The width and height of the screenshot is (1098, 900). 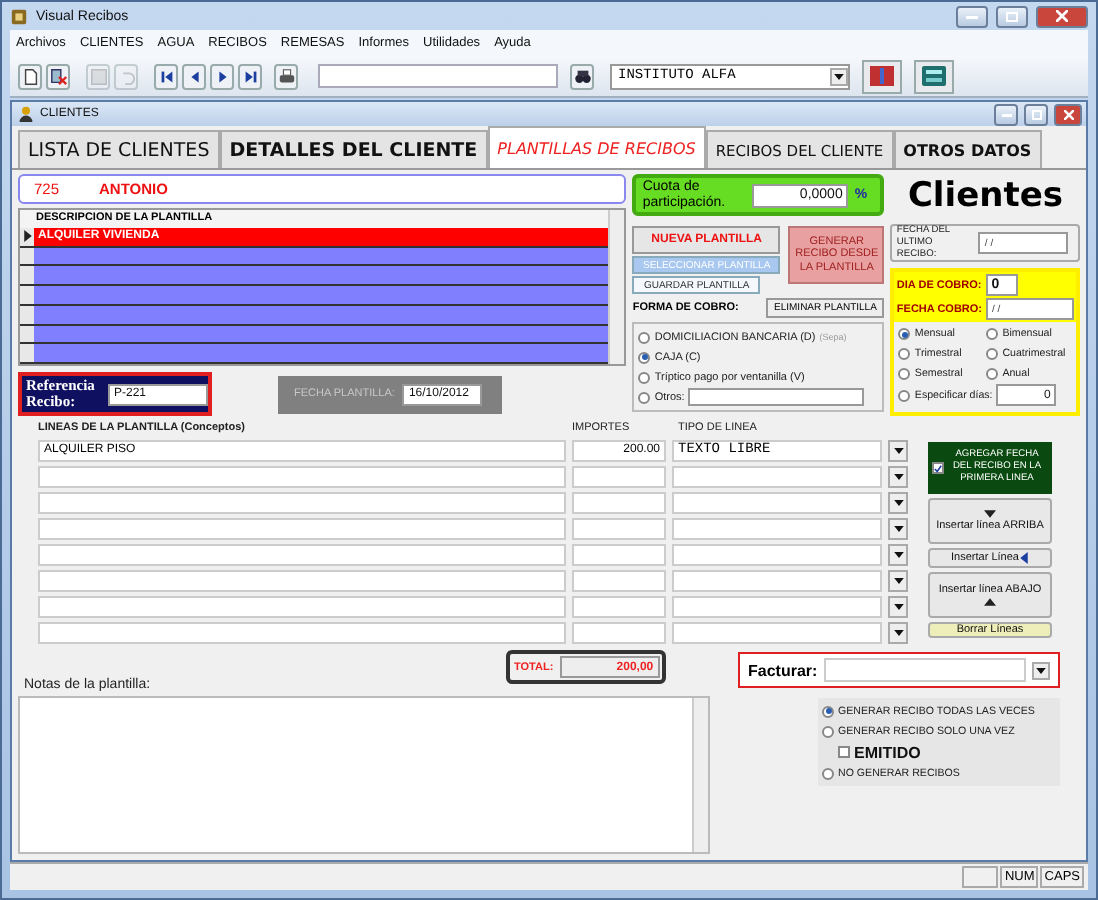 I want to click on tab: LISTA DE CLIENTES, so click(x=119, y=149).